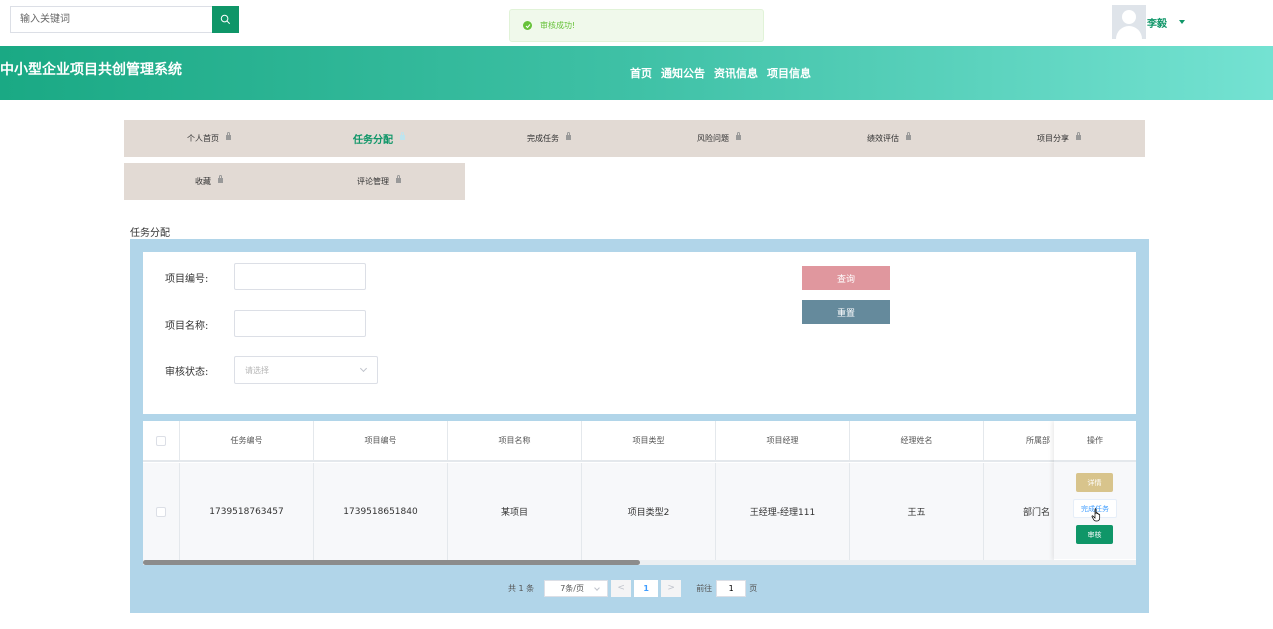 The image size is (1273, 629). Describe the element at coordinates (161, 511) in the screenshot. I see `row-checkbox` at that location.